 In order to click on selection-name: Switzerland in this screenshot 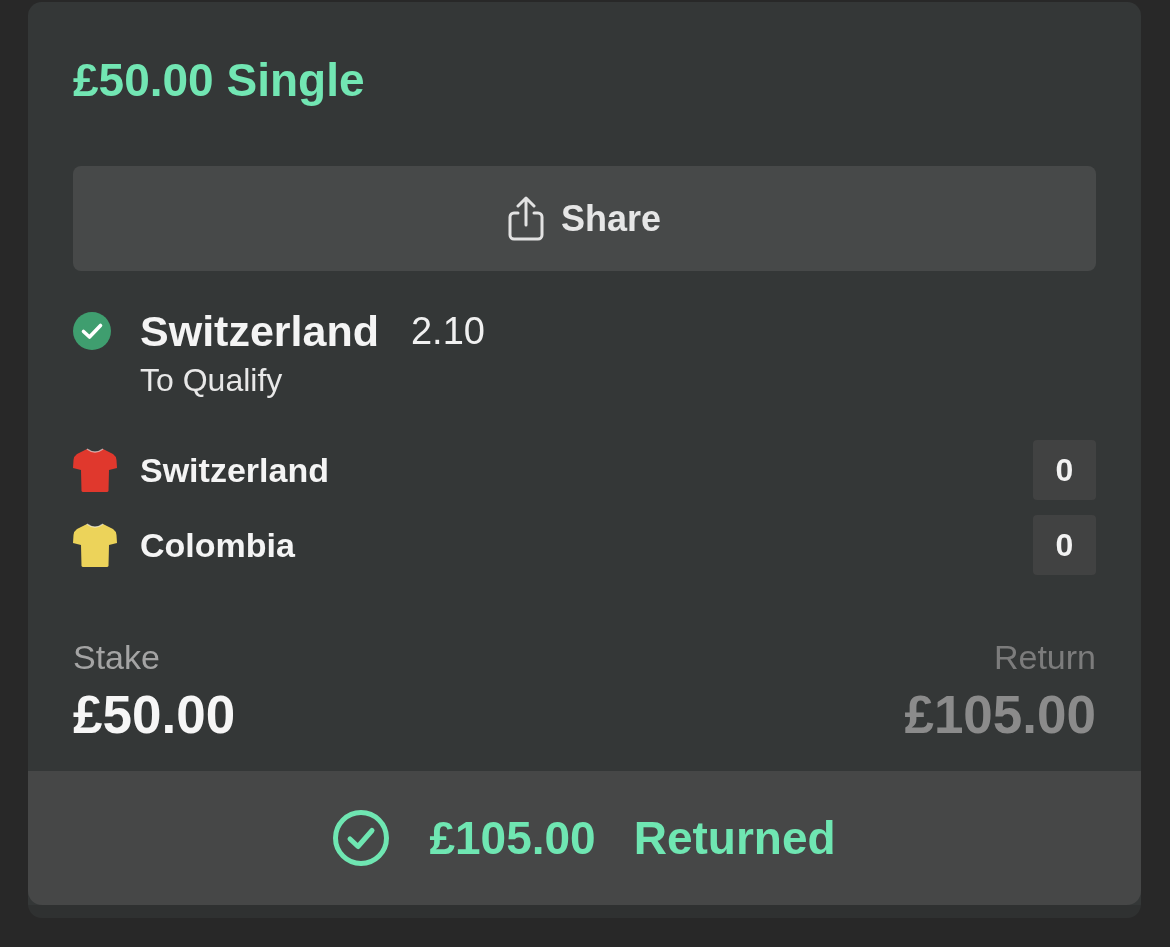, I will do `click(259, 331)`.